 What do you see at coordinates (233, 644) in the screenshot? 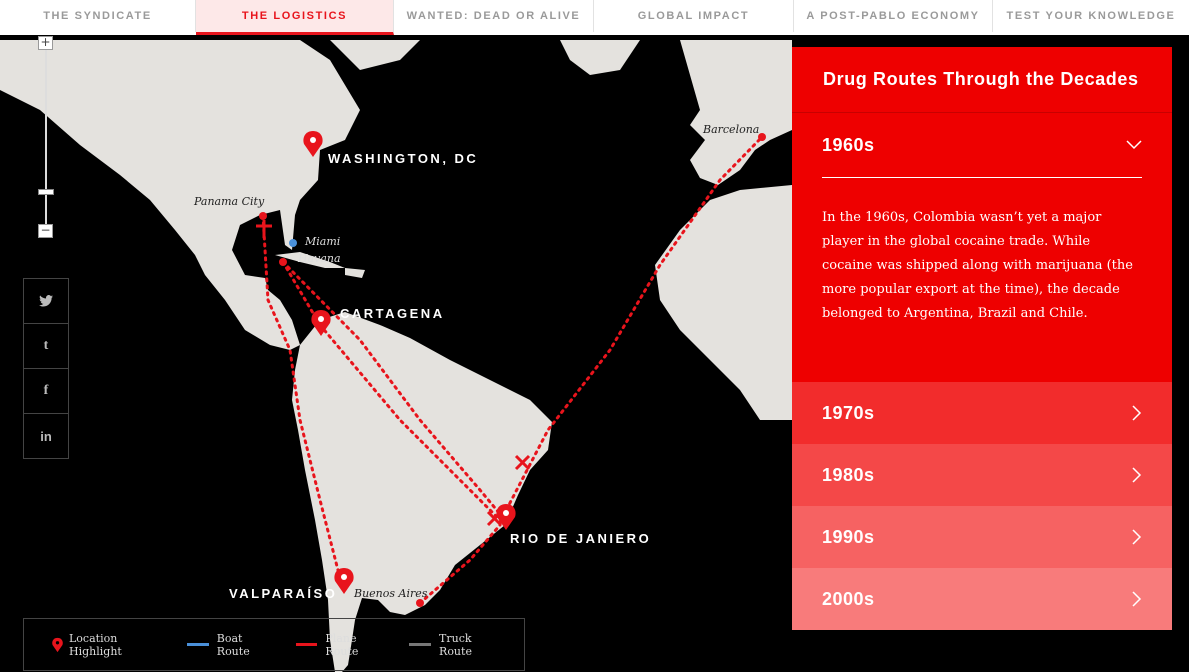
I see `legend-boat-label: Boat Route` at bounding box center [233, 644].